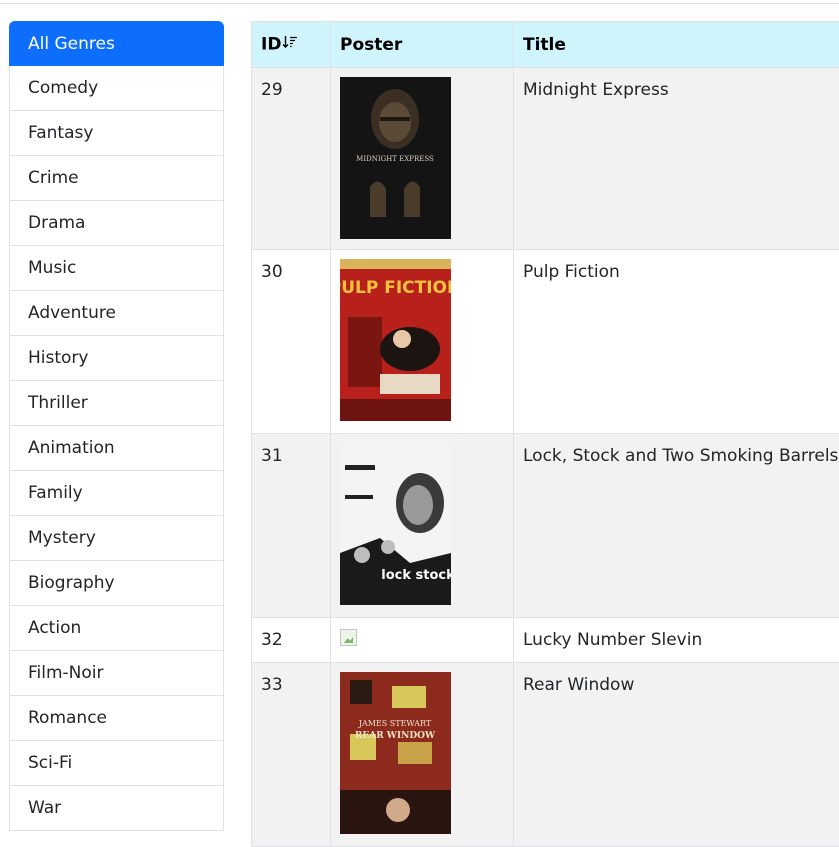 Image resolution: width=839 pixels, height=847 pixels. Describe the element at coordinates (116, 808) in the screenshot. I see `genre-item-war: War` at that location.